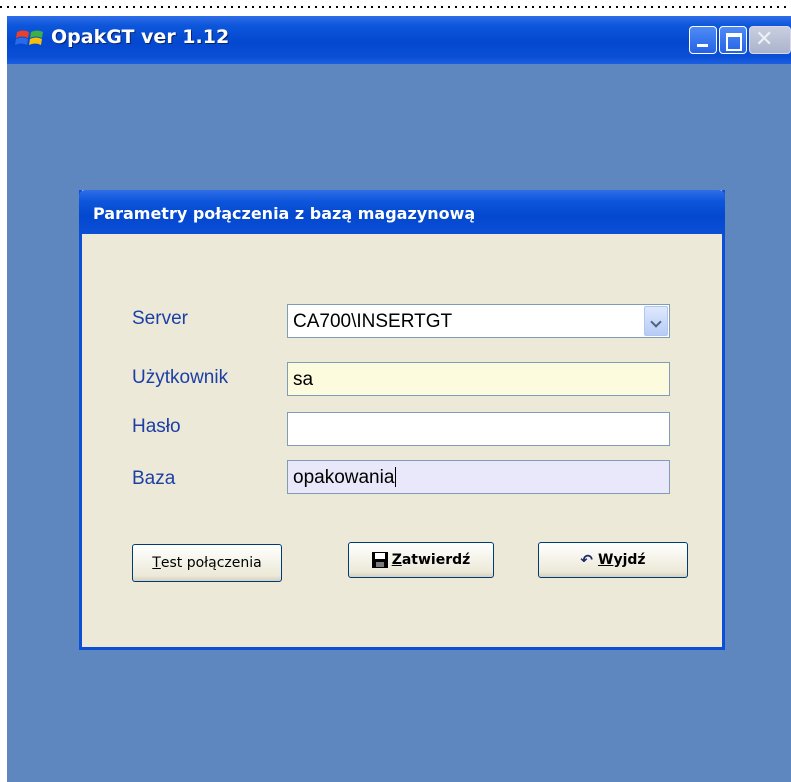  Describe the element at coordinates (478, 429) in the screenshot. I see `password-field` at that location.